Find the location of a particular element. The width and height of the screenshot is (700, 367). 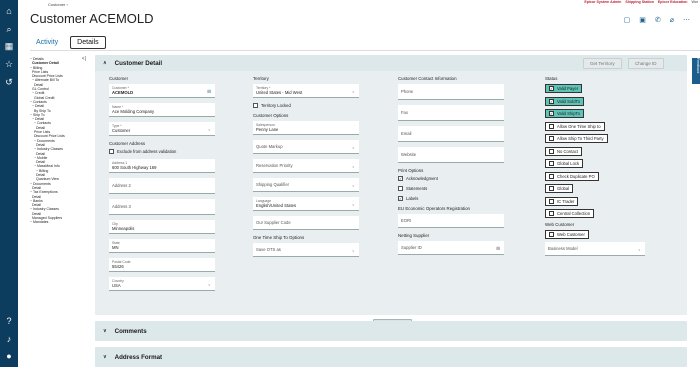

status-checkbox: No Contact is located at coordinates (563, 151).